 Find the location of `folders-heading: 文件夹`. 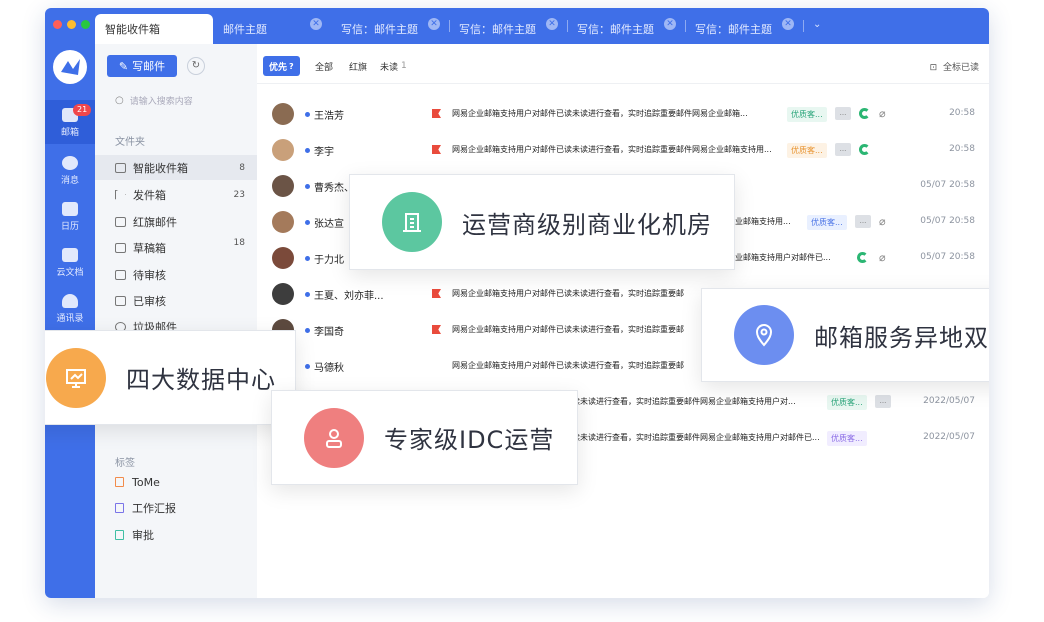

folders-heading: 文件夹 is located at coordinates (130, 142).